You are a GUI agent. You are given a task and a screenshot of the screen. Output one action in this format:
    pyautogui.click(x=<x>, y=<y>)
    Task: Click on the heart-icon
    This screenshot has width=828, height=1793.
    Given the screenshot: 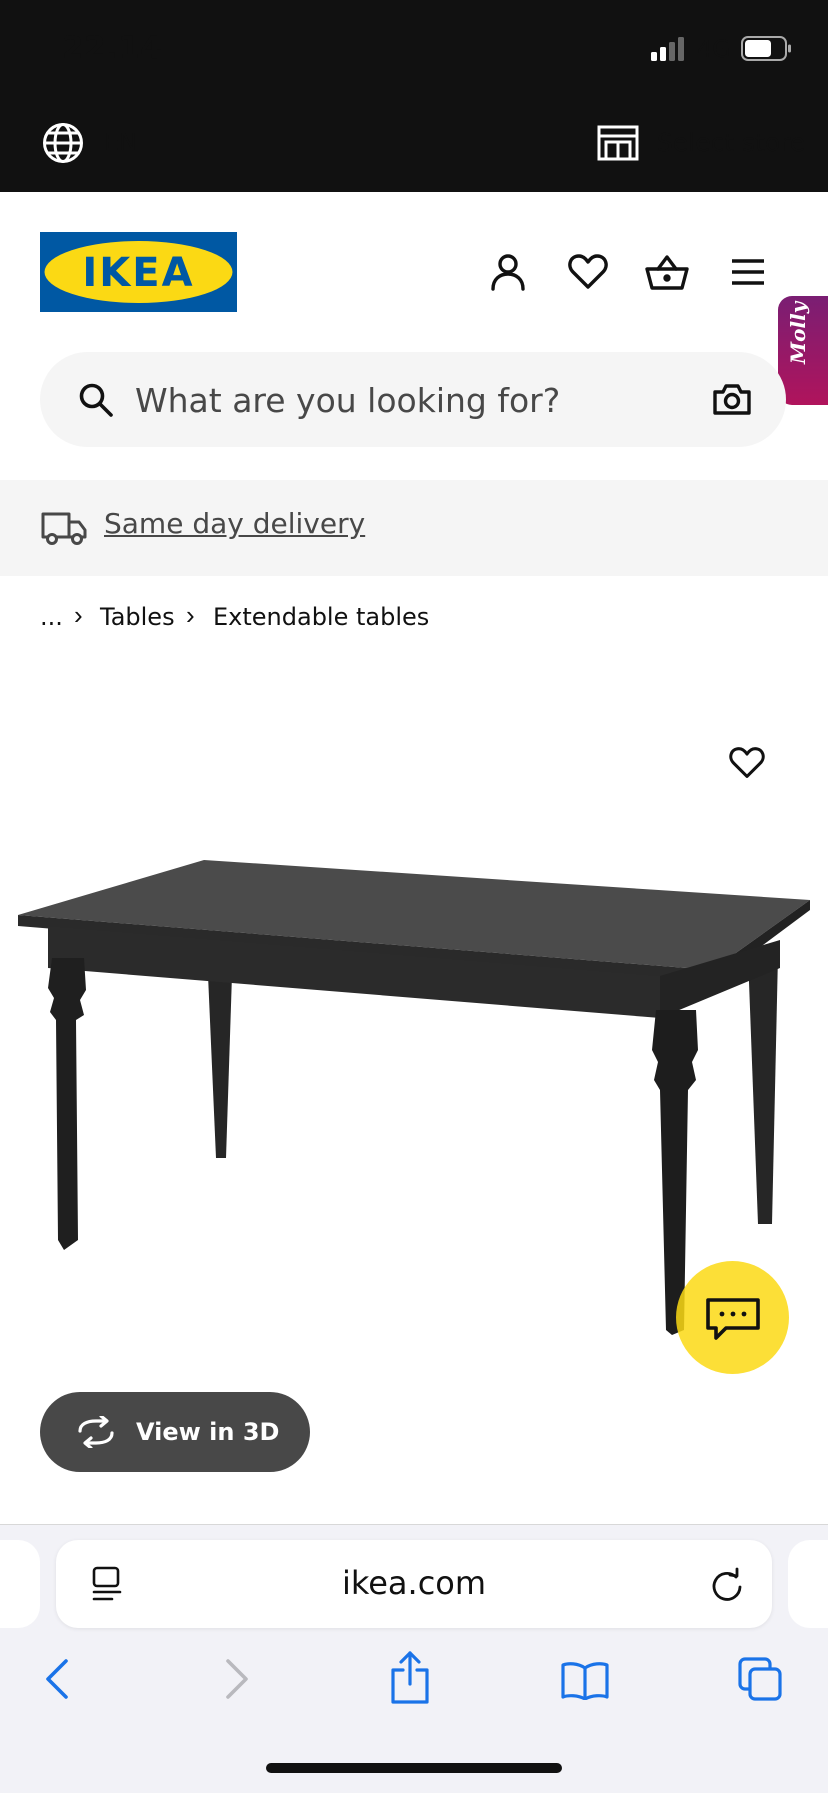 What is the action you would take?
    pyautogui.click(x=588, y=272)
    